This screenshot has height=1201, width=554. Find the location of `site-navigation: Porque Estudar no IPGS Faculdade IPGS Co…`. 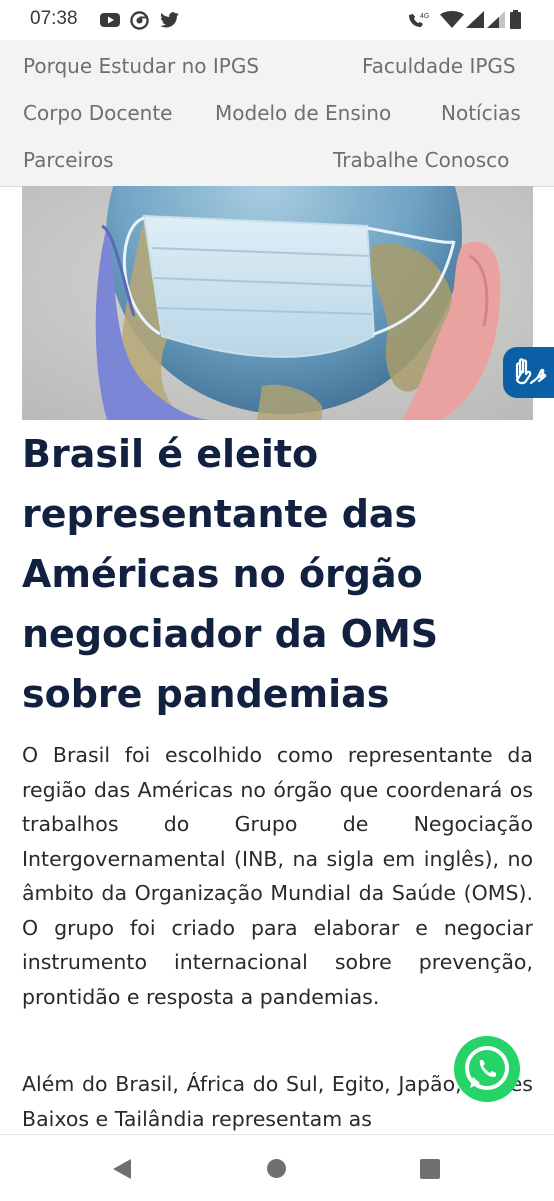

site-navigation: Porque Estudar no IPGS Faculdade IPGS Co… is located at coordinates (277, 113).